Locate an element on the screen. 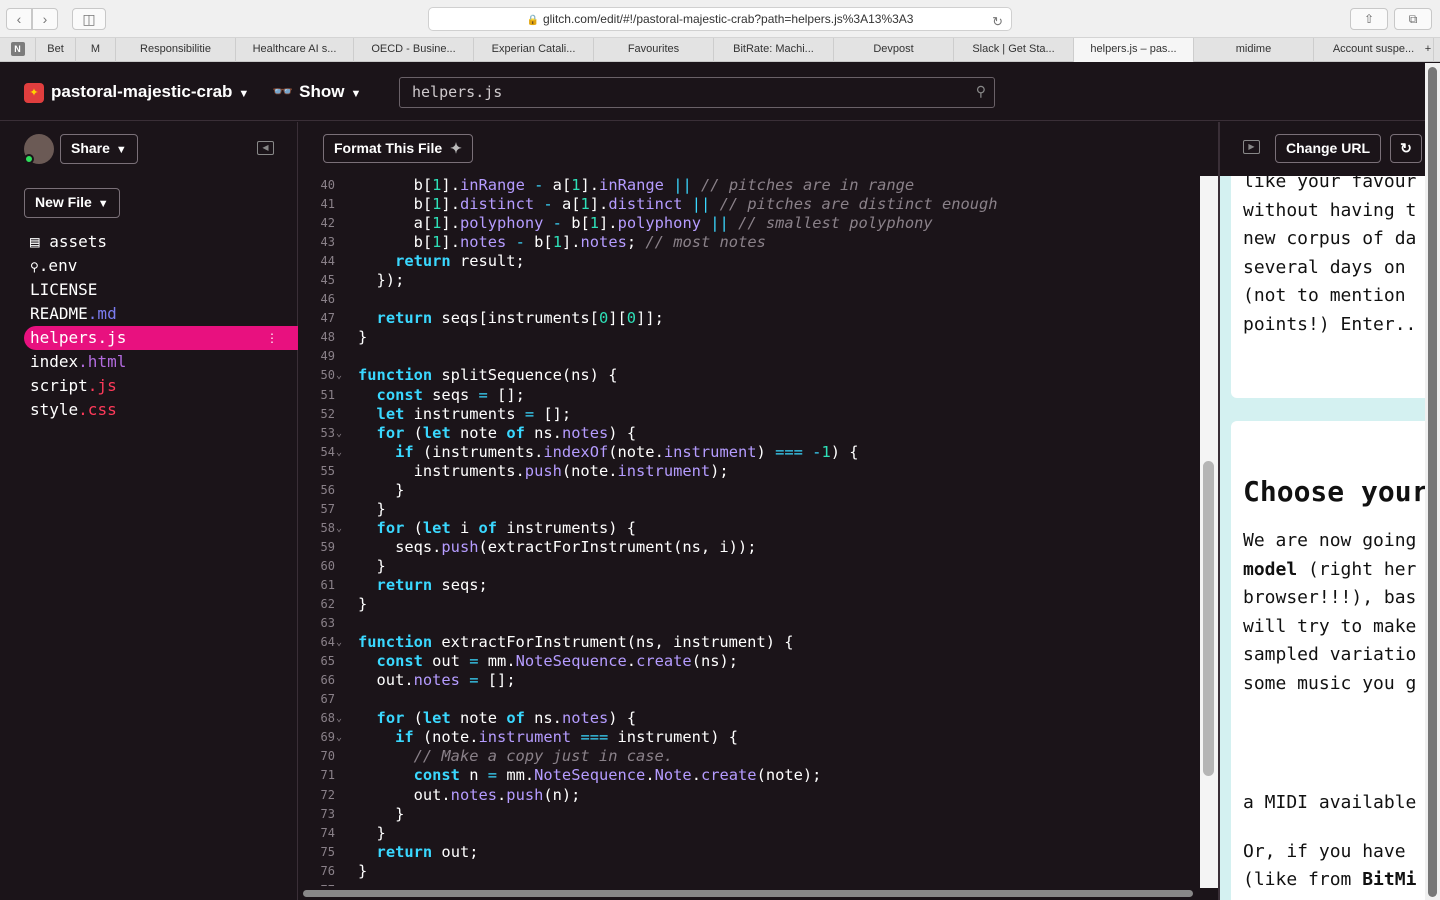  reload-icon: ↻ is located at coordinates (997, 22).